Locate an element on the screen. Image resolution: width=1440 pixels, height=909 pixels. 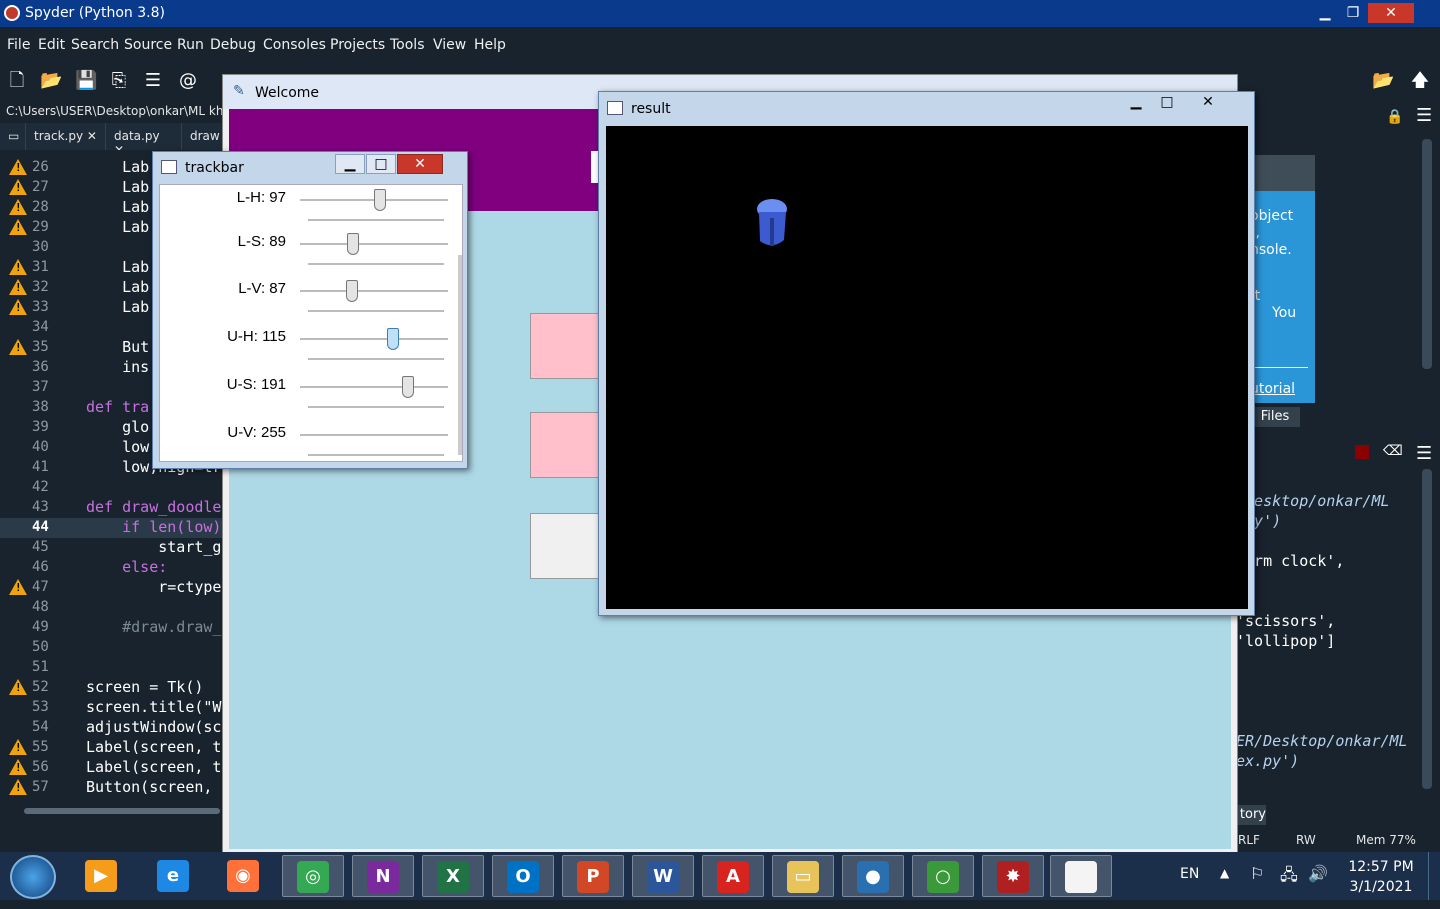
trackbar-title-bar: trackbar ▁ □ ✕ is located at coordinates (310, 167).